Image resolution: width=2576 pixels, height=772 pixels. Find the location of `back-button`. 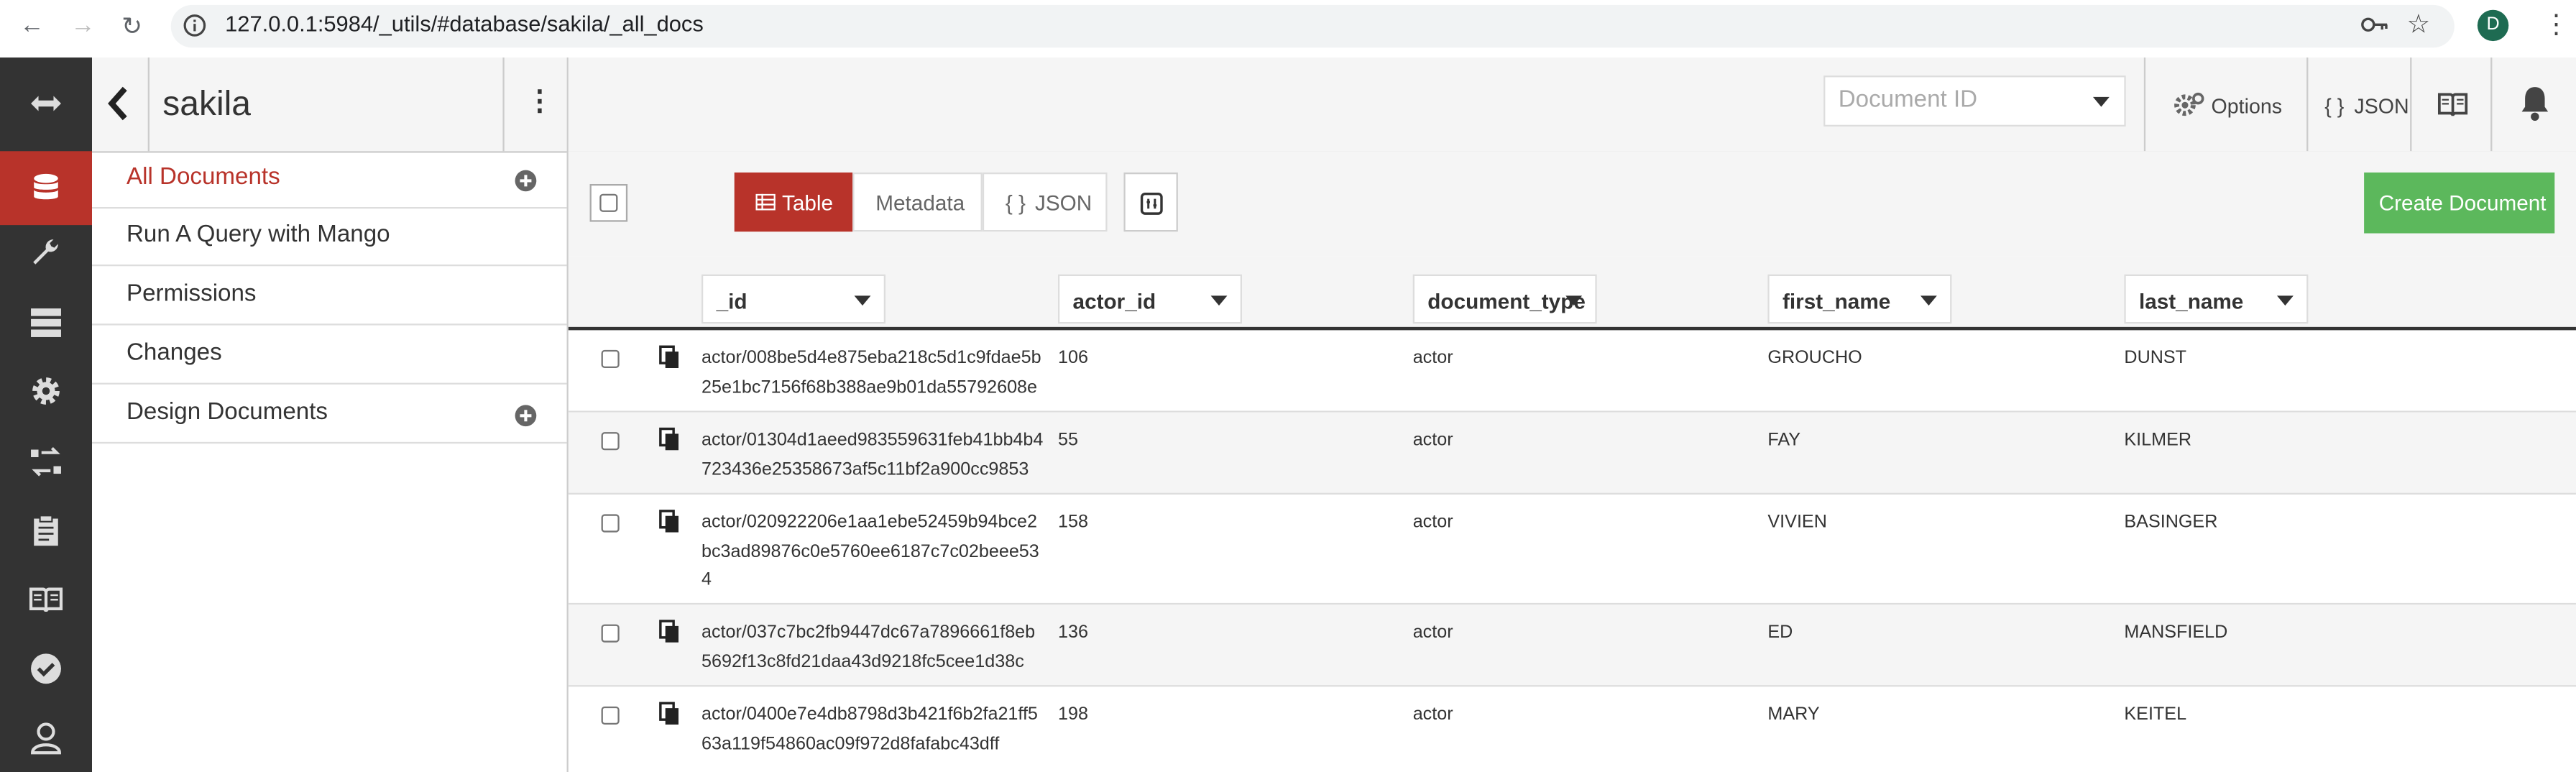

back-button is located at coordinates (121, 104).